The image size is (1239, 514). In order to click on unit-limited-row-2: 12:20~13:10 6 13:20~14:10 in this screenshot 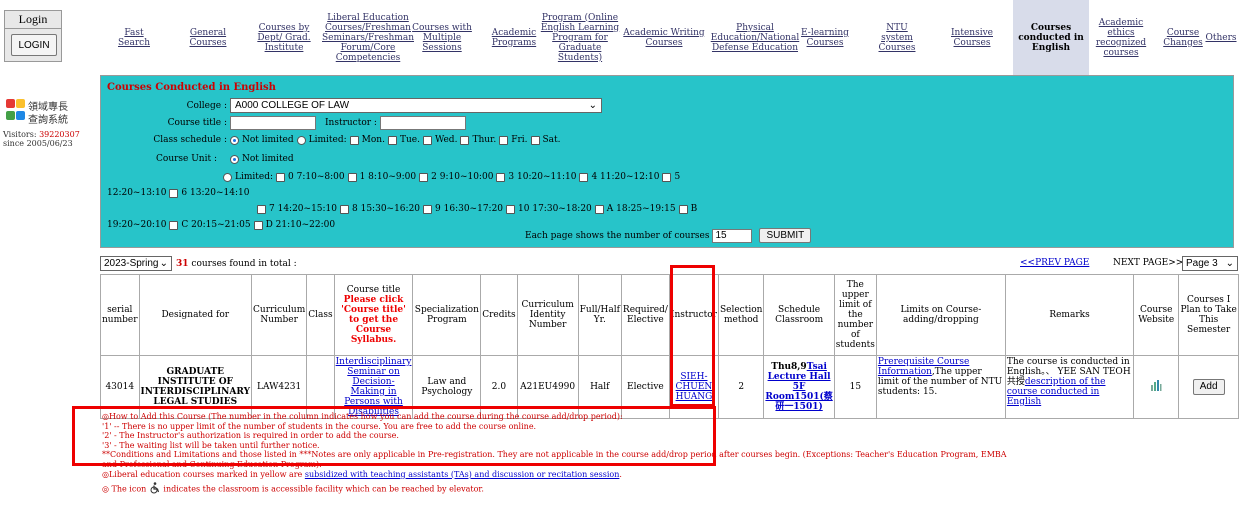, I will do `click(178, 193)`.